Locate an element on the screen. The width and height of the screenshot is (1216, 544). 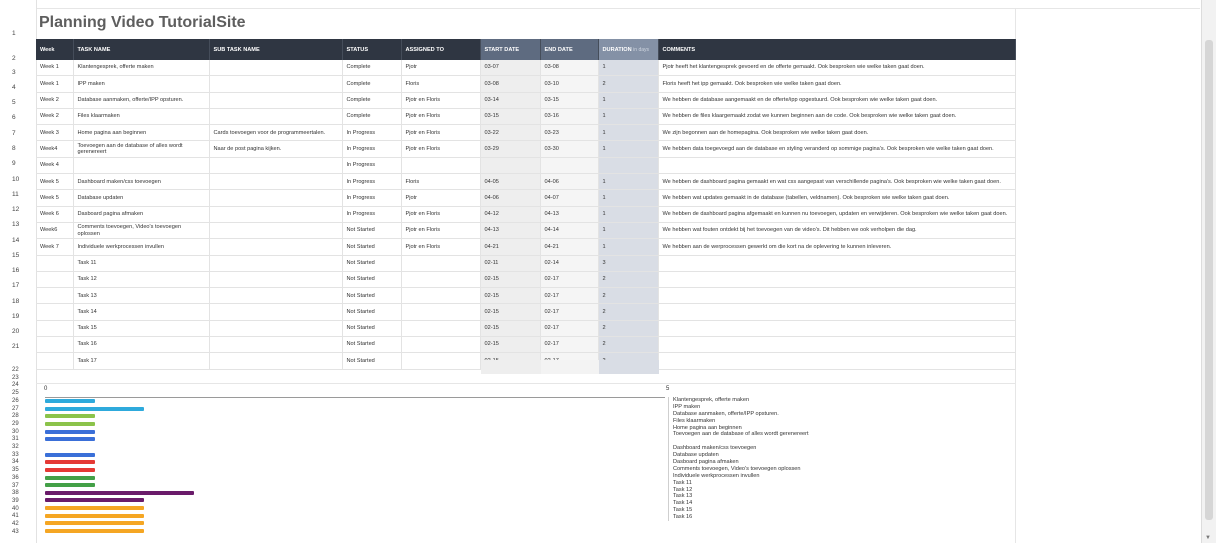
cell-start-date: 03-08 is located at coordinates (510, 84).